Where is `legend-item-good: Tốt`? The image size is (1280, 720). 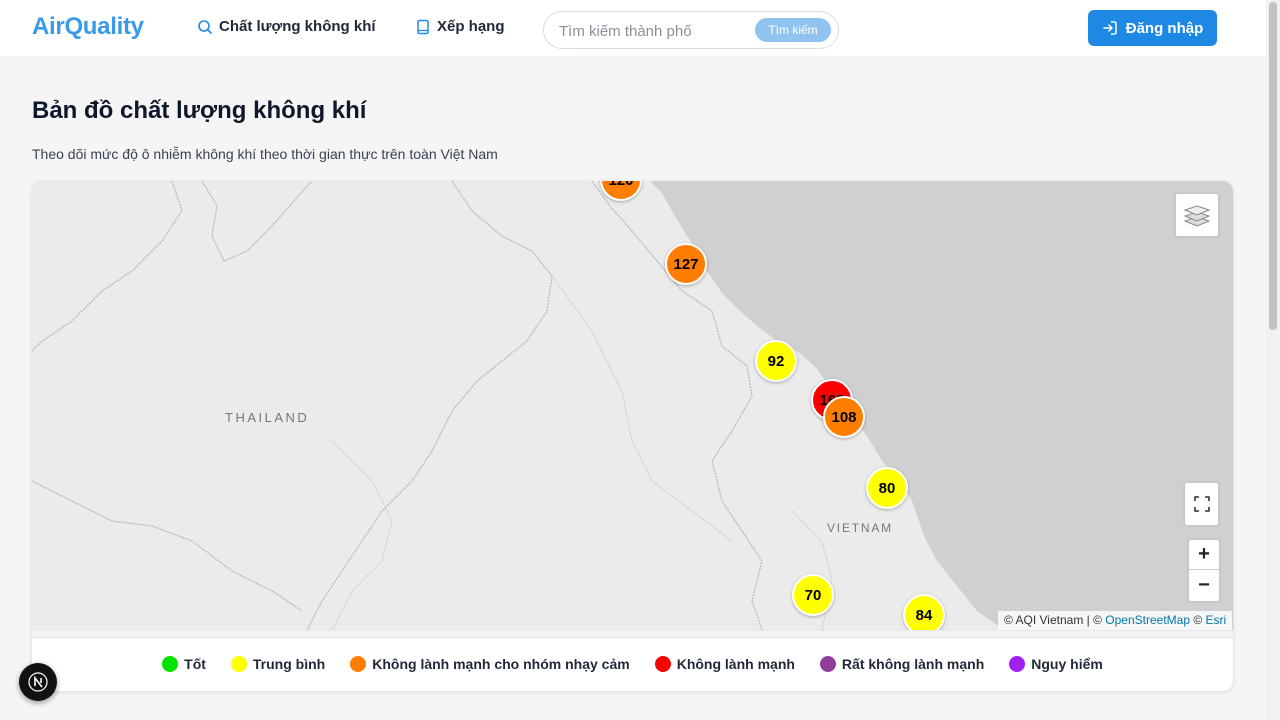 legend-item-good: Tốt is located at coordinates (184, 664).